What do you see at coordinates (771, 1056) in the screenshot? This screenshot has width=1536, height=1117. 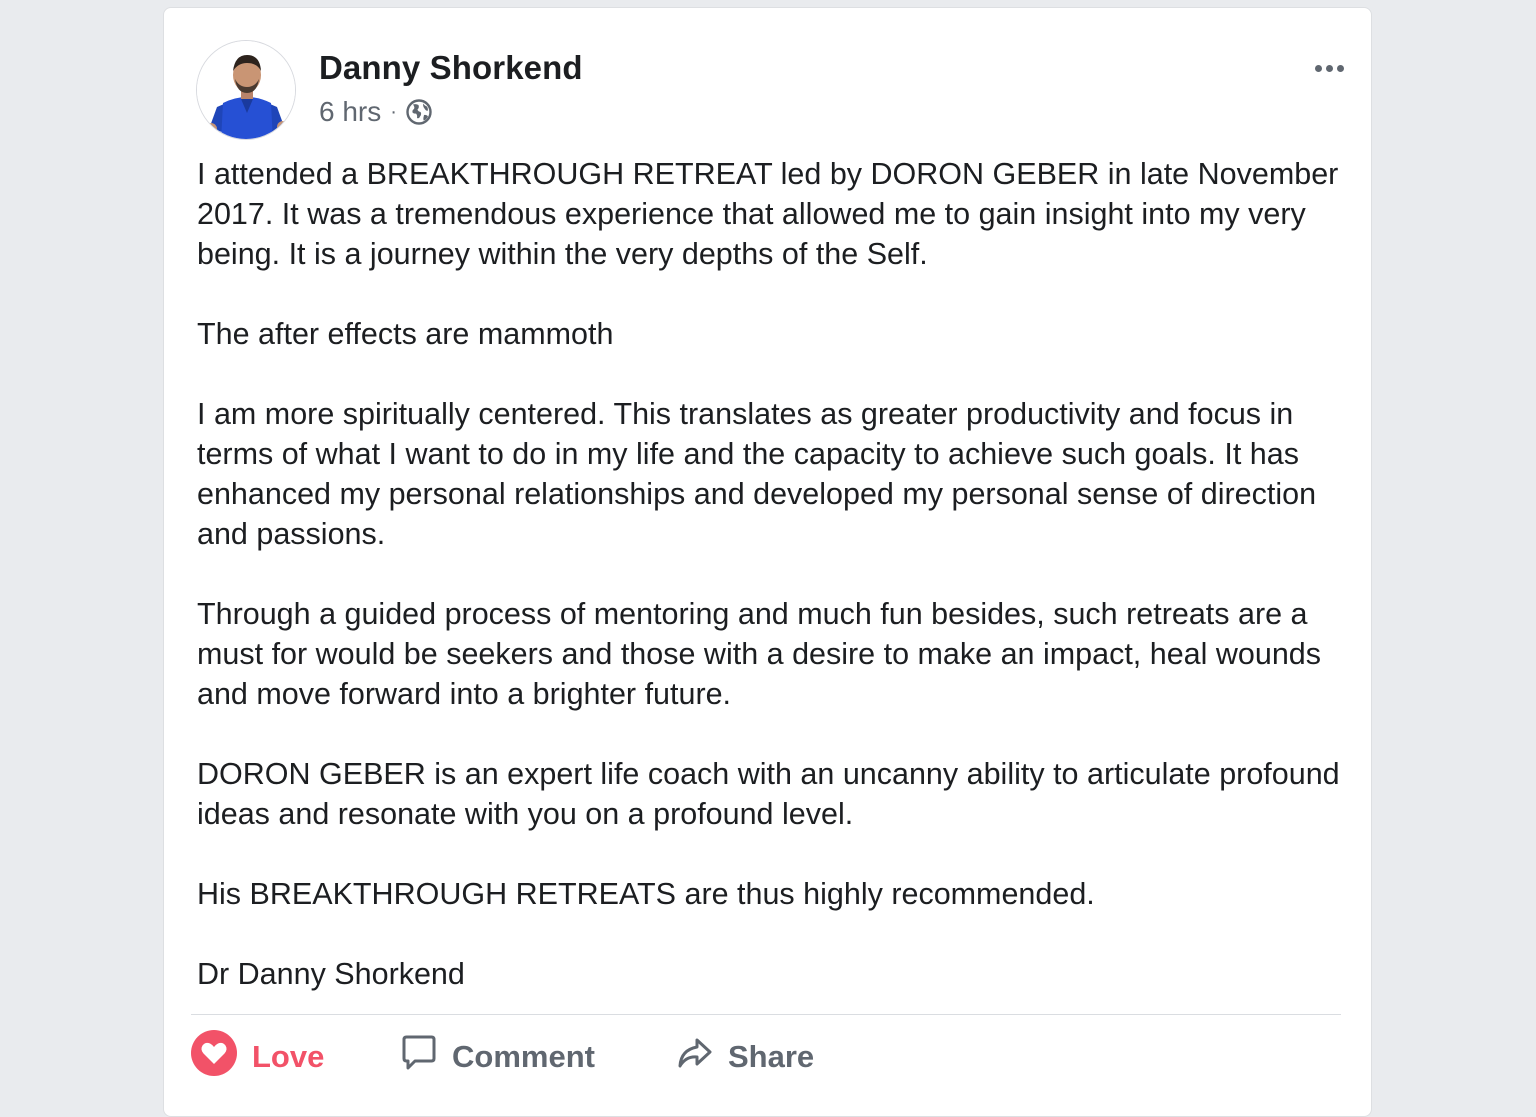 I see `share-label: Share` at bounding box center [771, 1056].